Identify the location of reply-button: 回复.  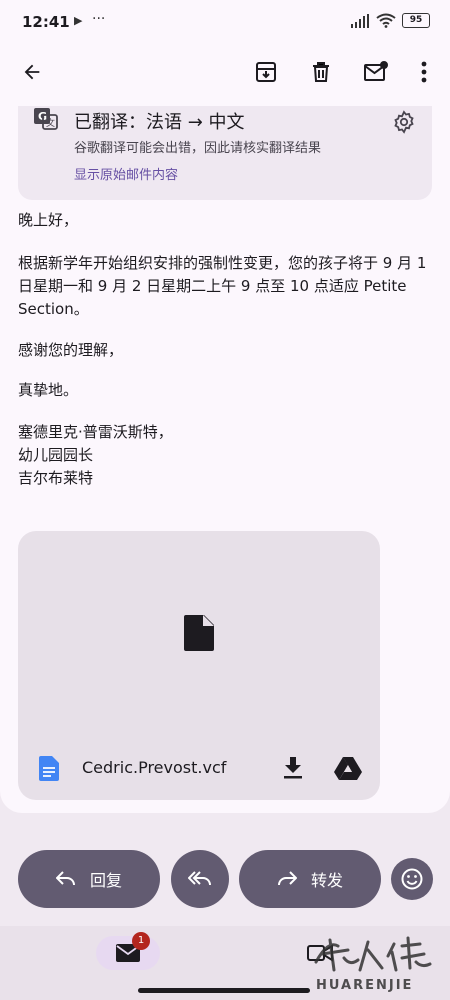
(89, 879).